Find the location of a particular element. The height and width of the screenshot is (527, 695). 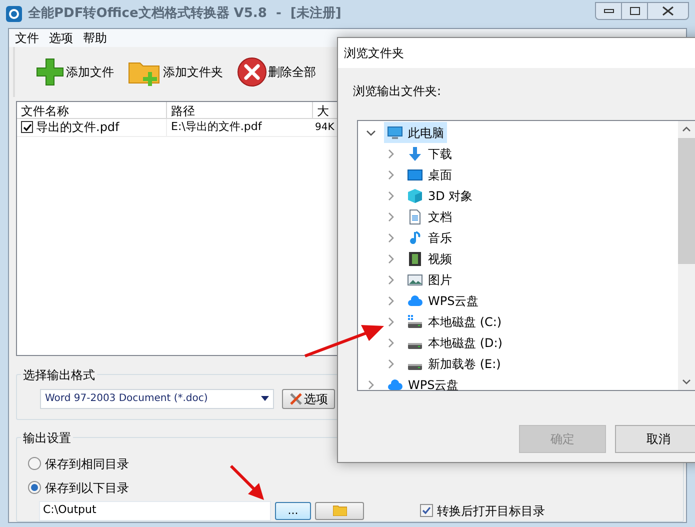

tree-item: 图片 is located at coordinates (429, 279).